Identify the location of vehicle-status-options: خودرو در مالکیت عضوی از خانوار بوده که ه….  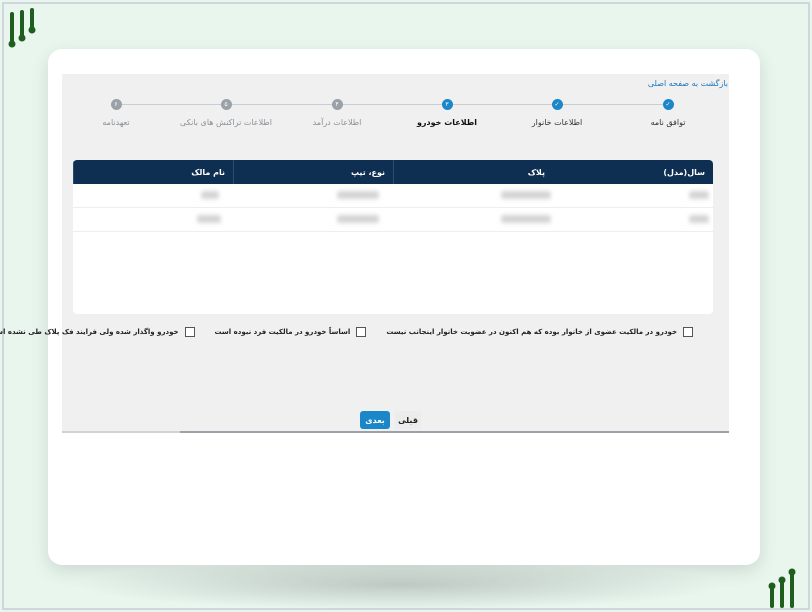
(346, 332).